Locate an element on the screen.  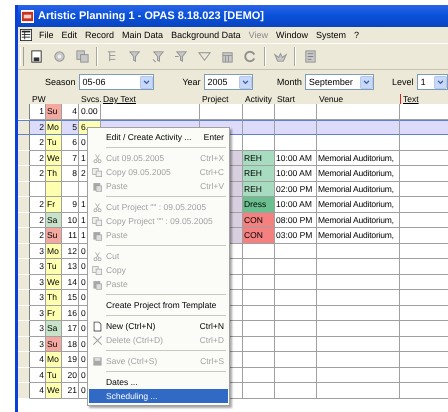
column-header: Svcs. is located at coordinates (90, 99).